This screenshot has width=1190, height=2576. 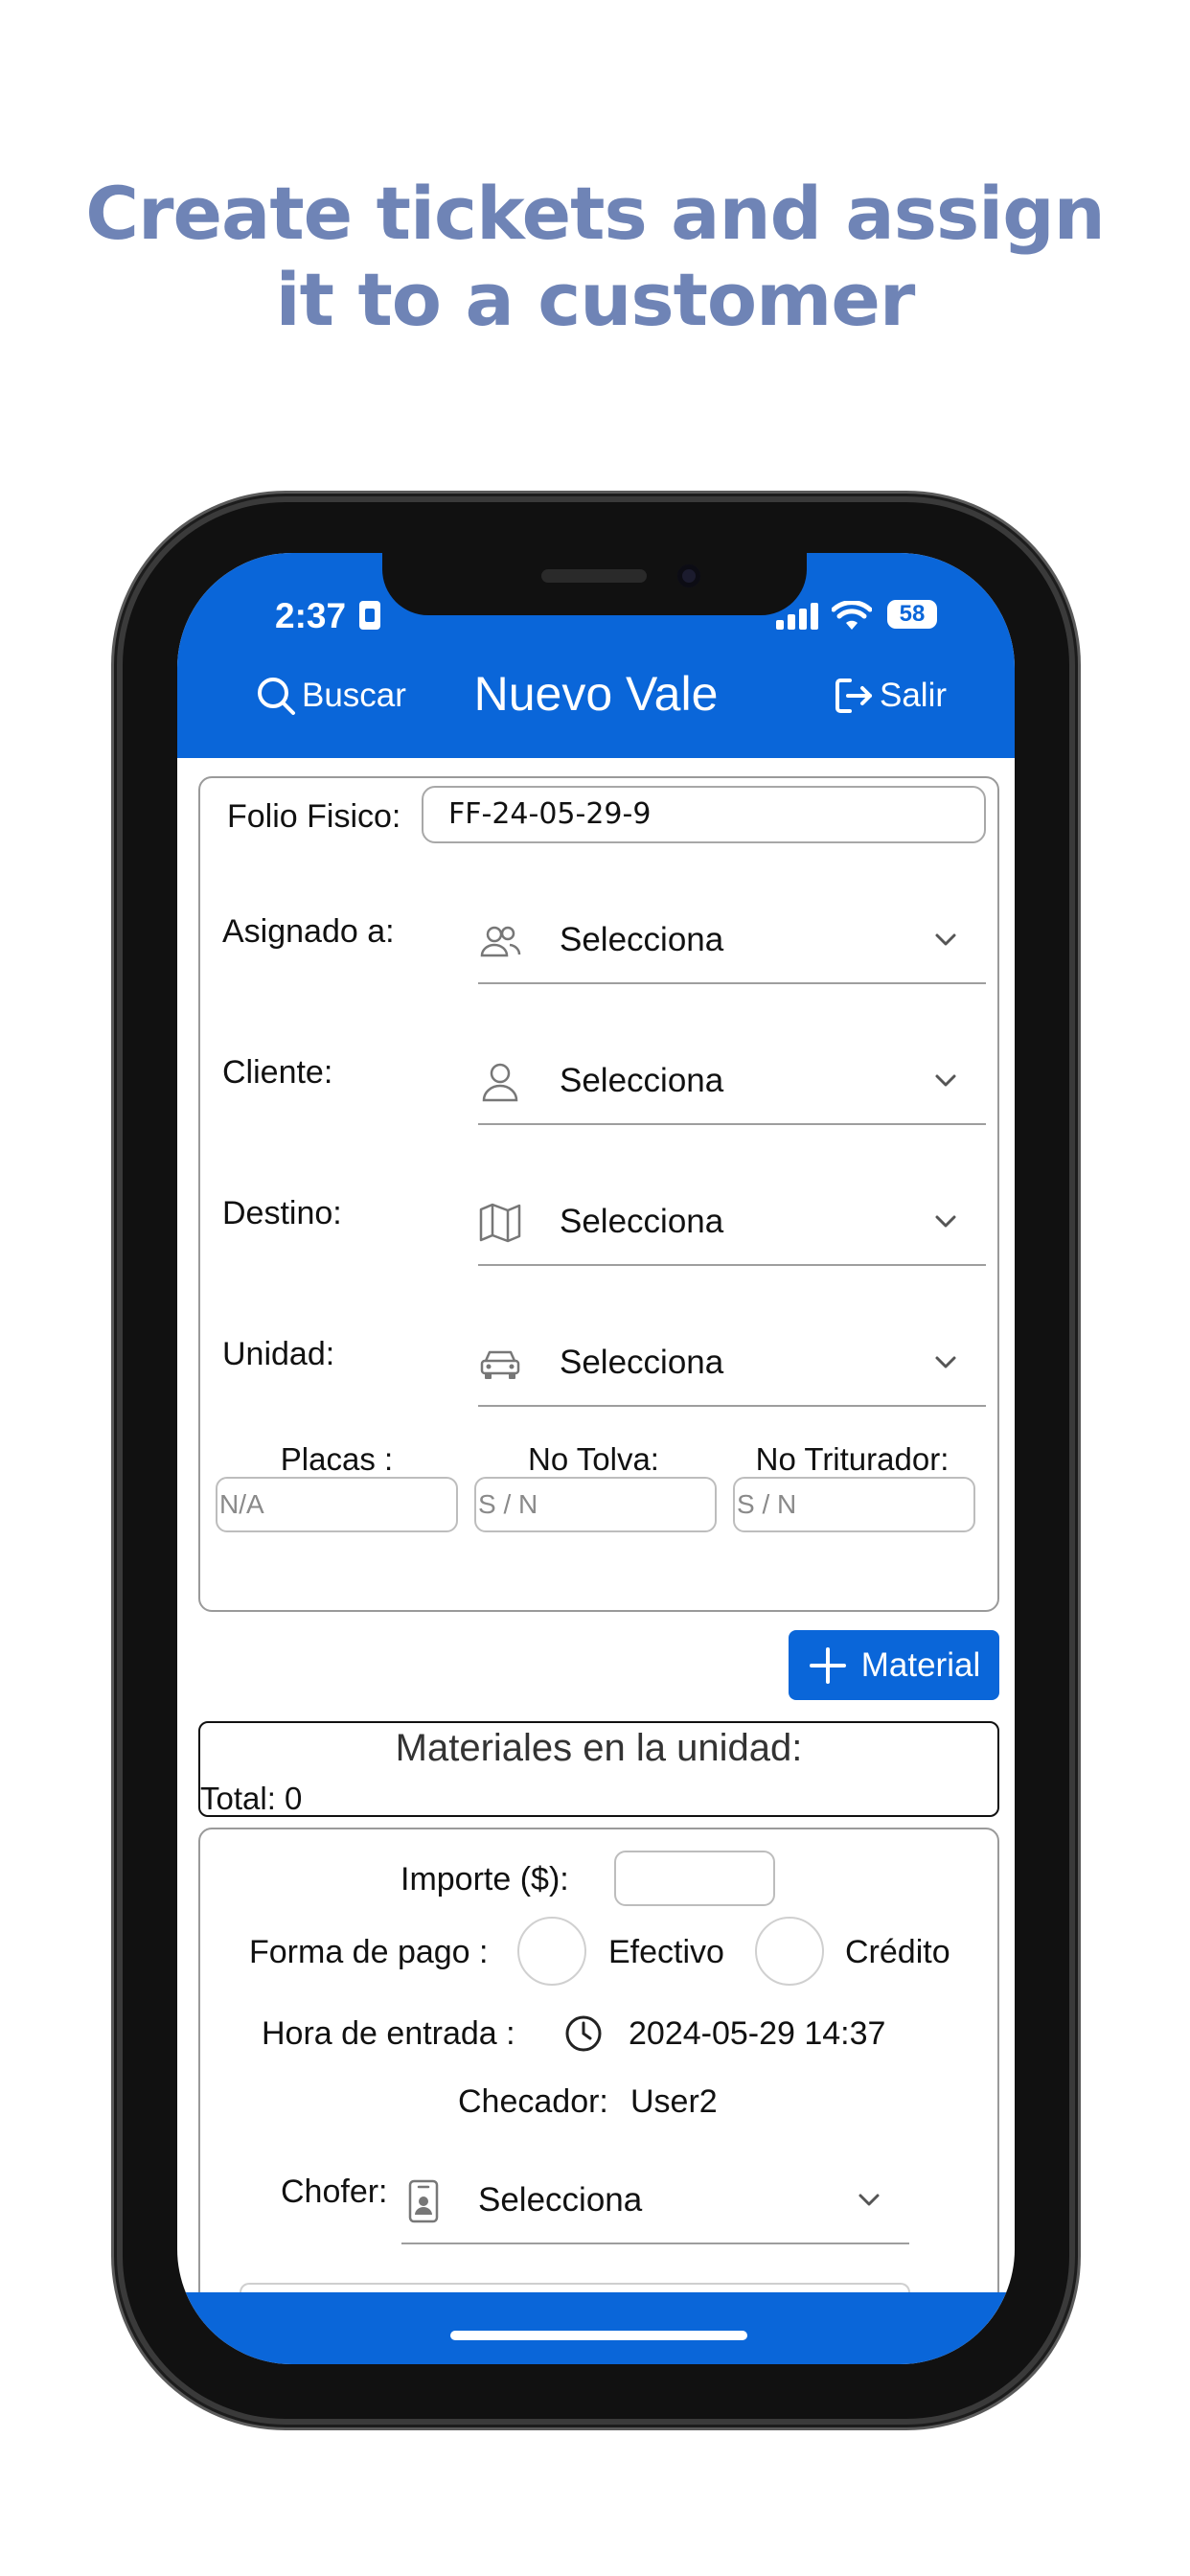 I want to click on home-indicator, so click(x=599, y=2335).